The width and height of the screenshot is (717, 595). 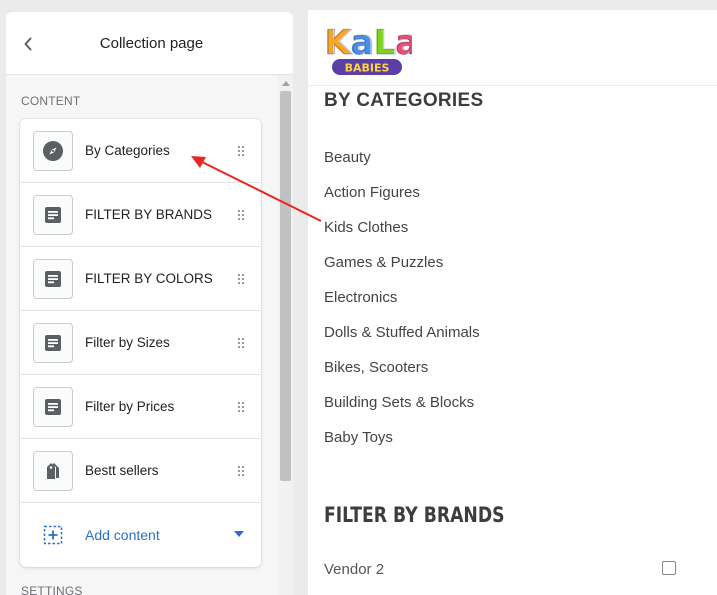 What do you see at coordinates (402, 163) in the screenshot?
I see `category-link: Beauty` at bounding box center [402, 163].